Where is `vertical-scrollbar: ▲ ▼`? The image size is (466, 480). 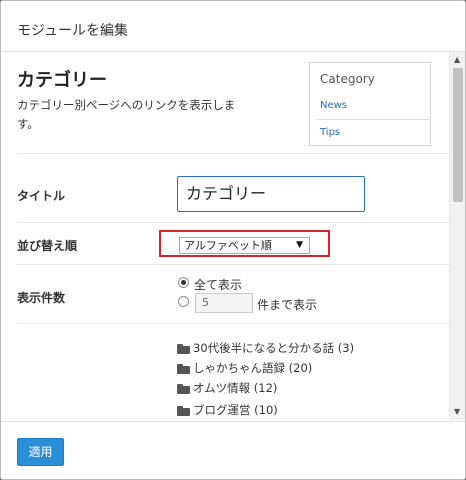 vertical-scrollbar: ▲ ▼ is located at coordinates (457, 236).